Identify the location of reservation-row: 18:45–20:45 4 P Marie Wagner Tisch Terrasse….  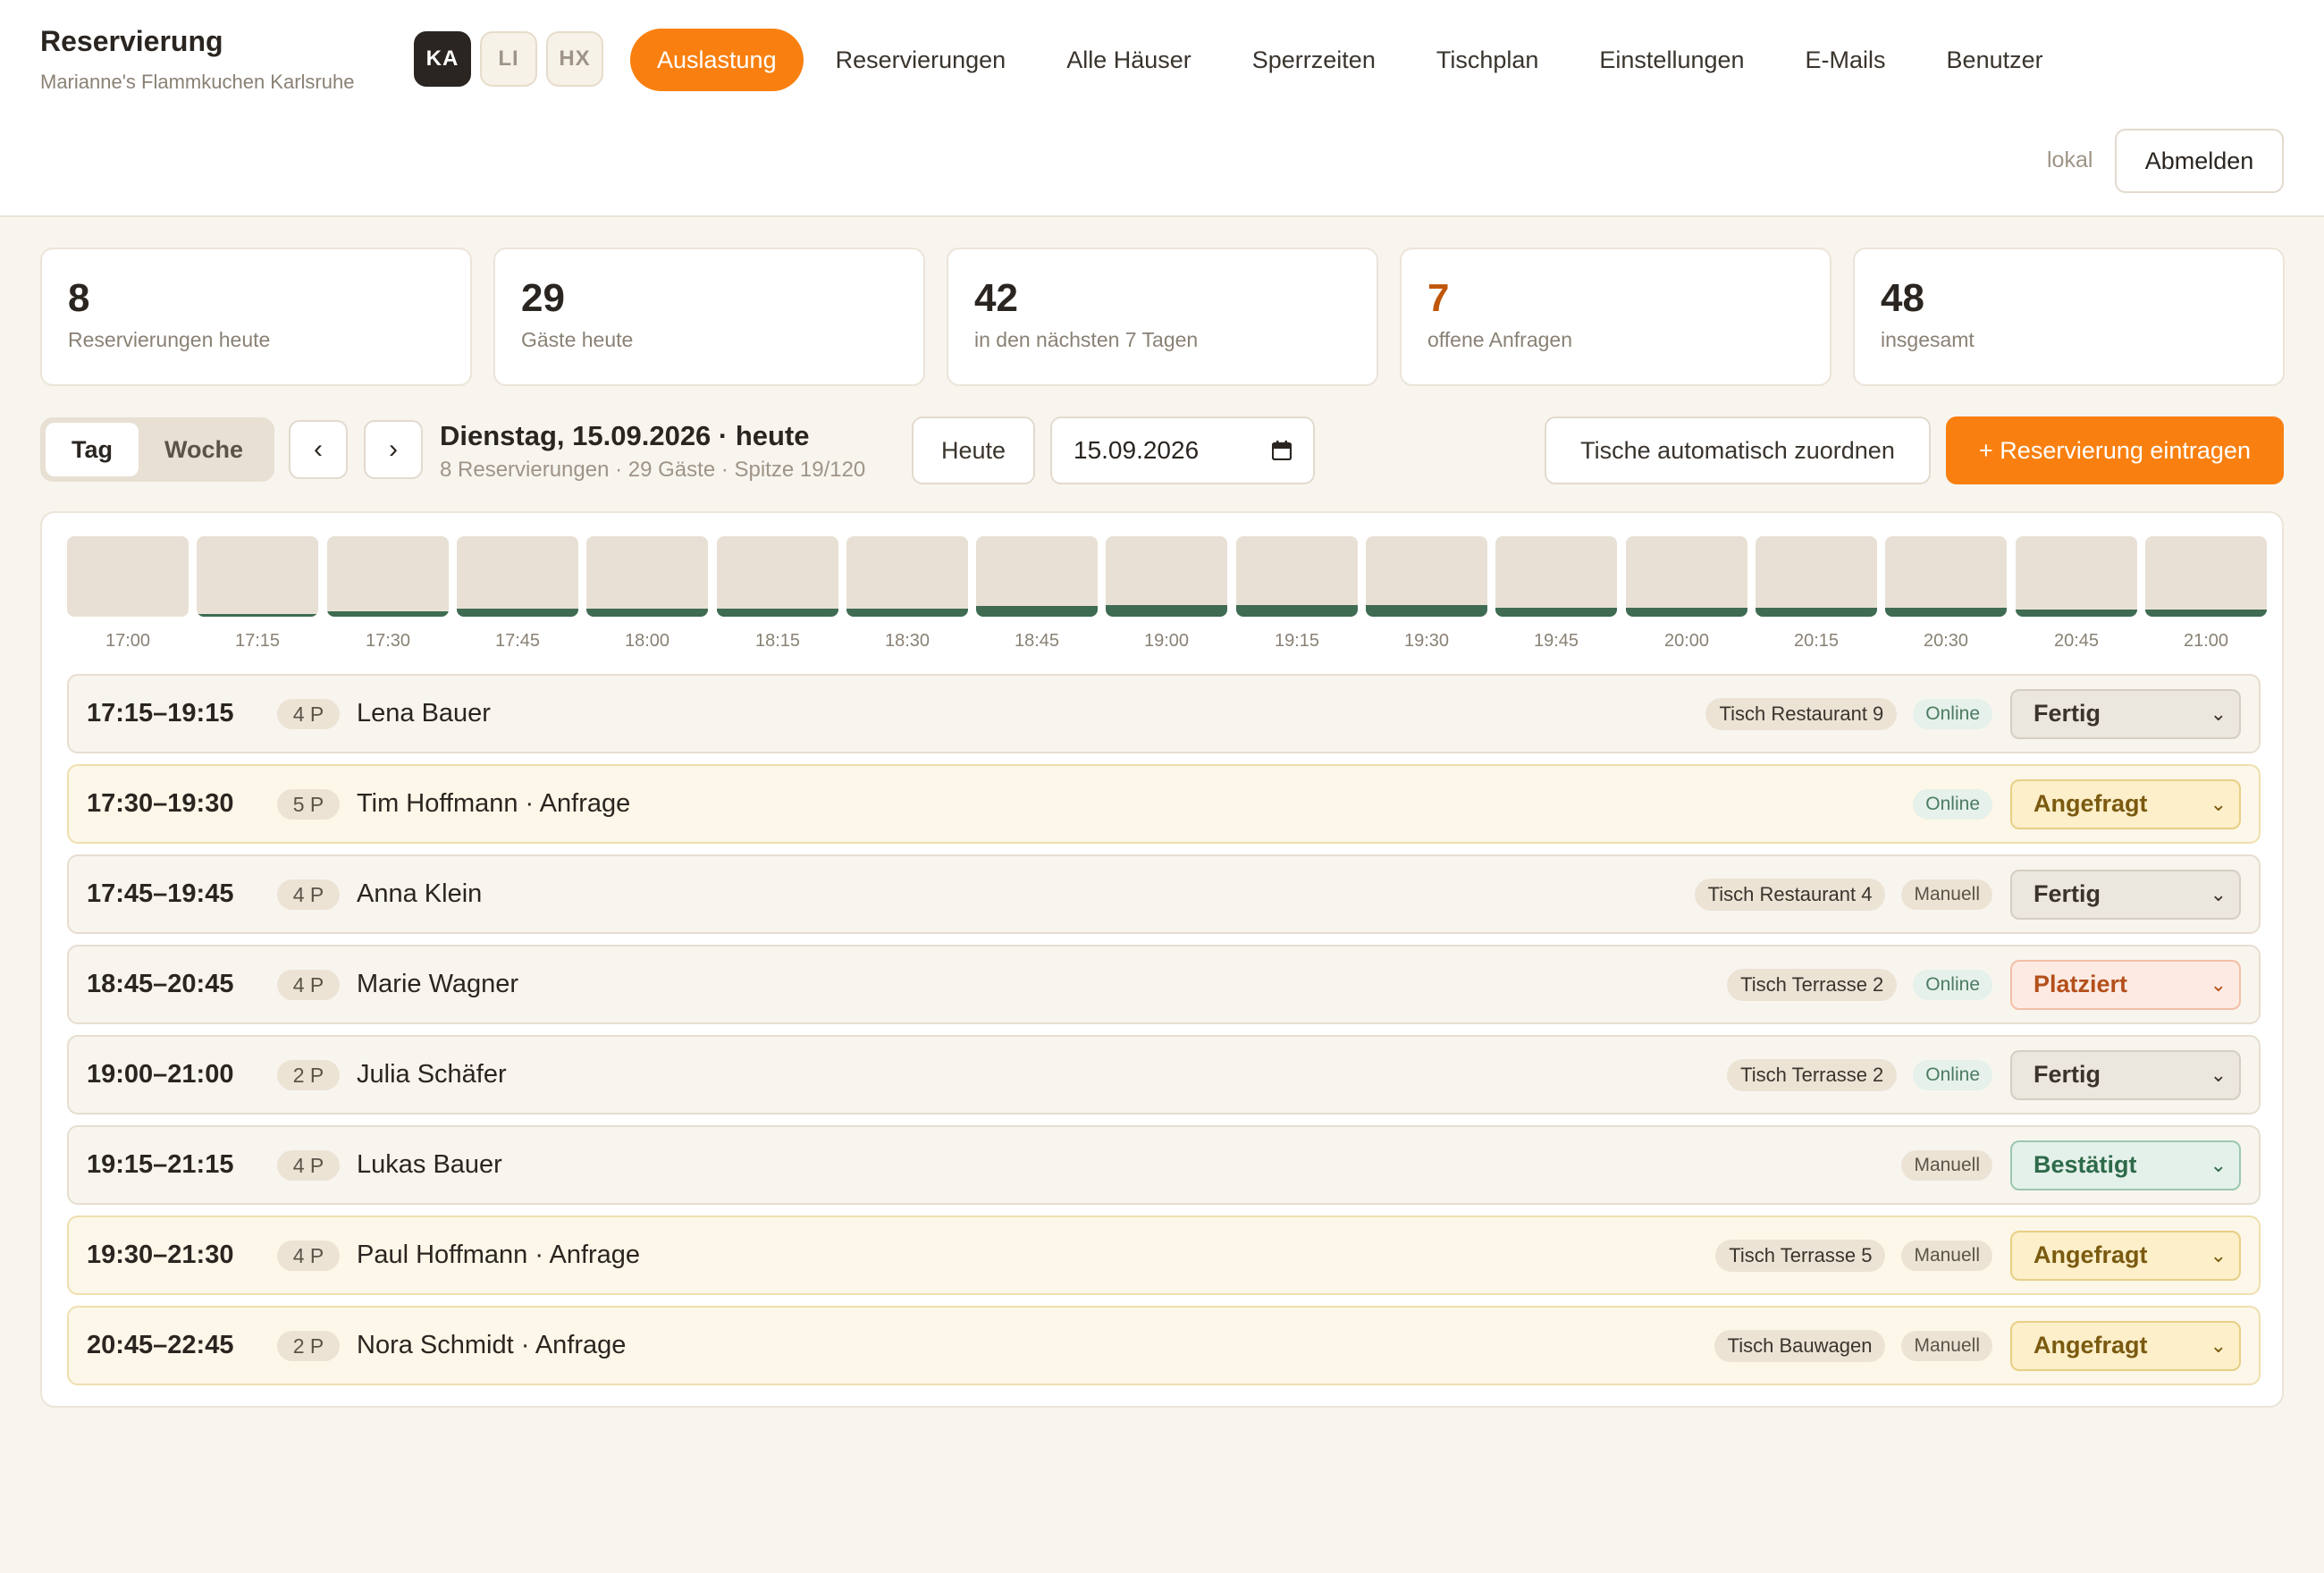
(1164, 985).